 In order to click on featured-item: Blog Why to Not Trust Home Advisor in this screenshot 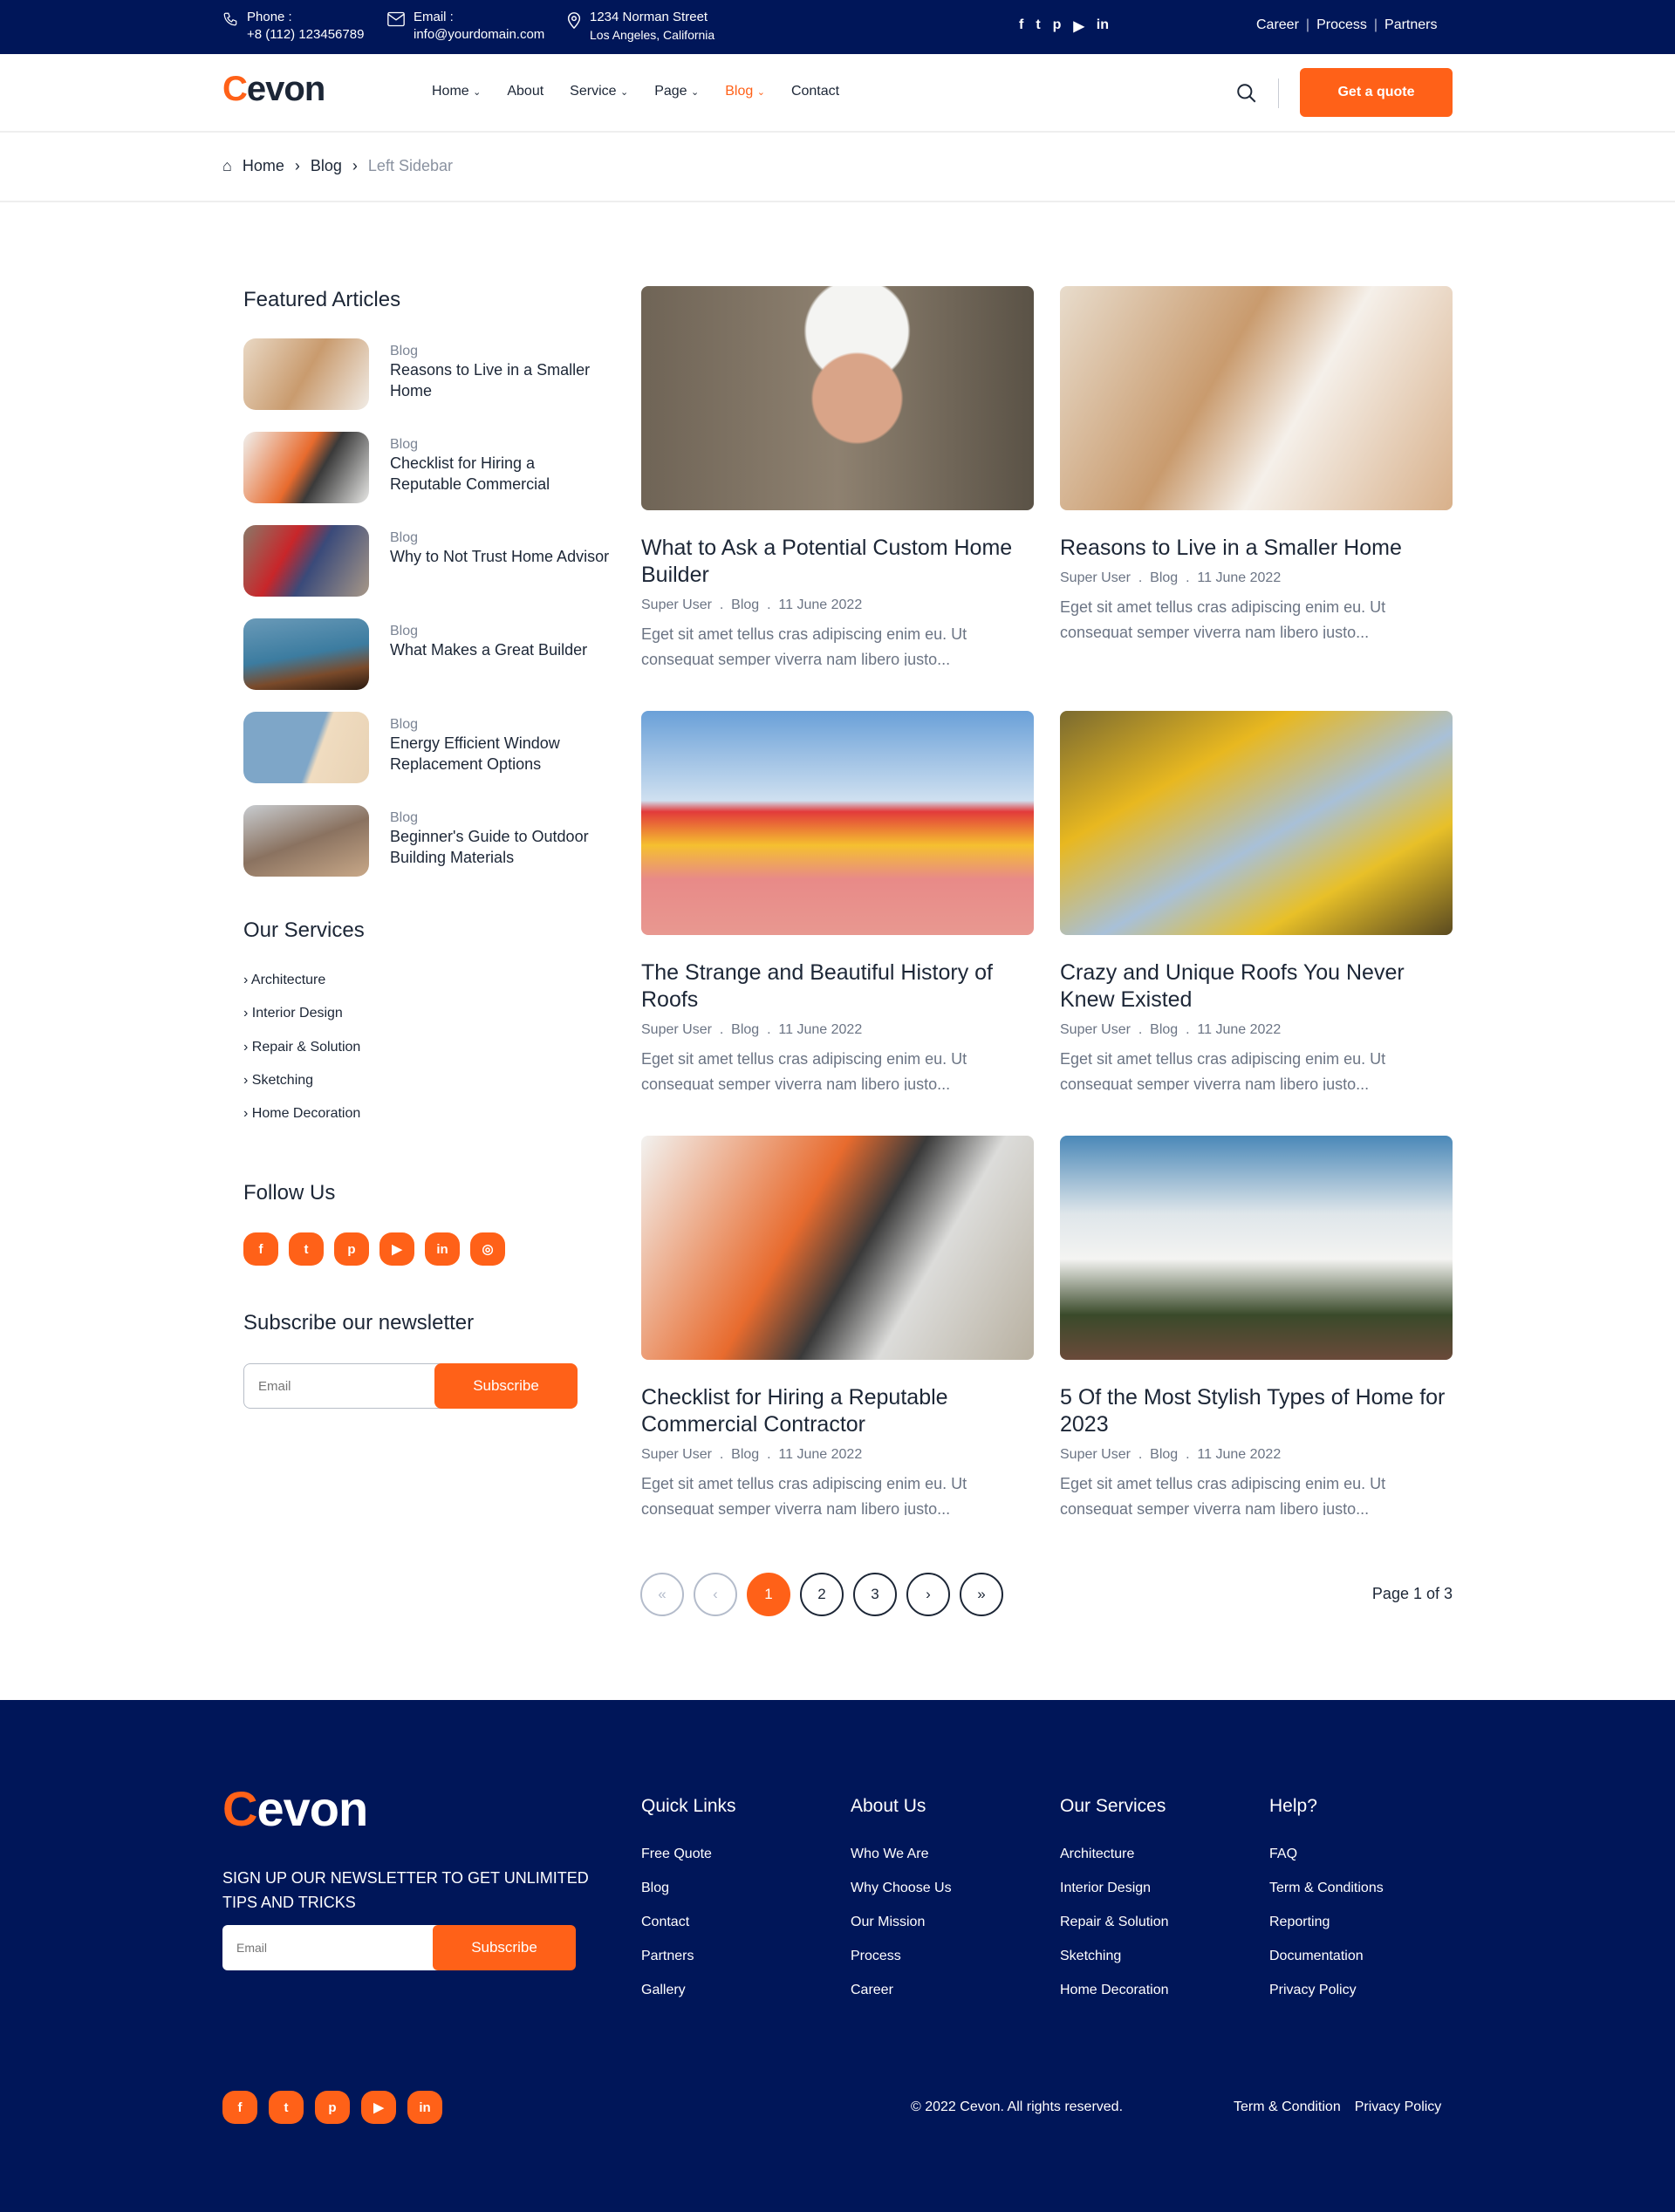, I will do `click(426, 561)`.